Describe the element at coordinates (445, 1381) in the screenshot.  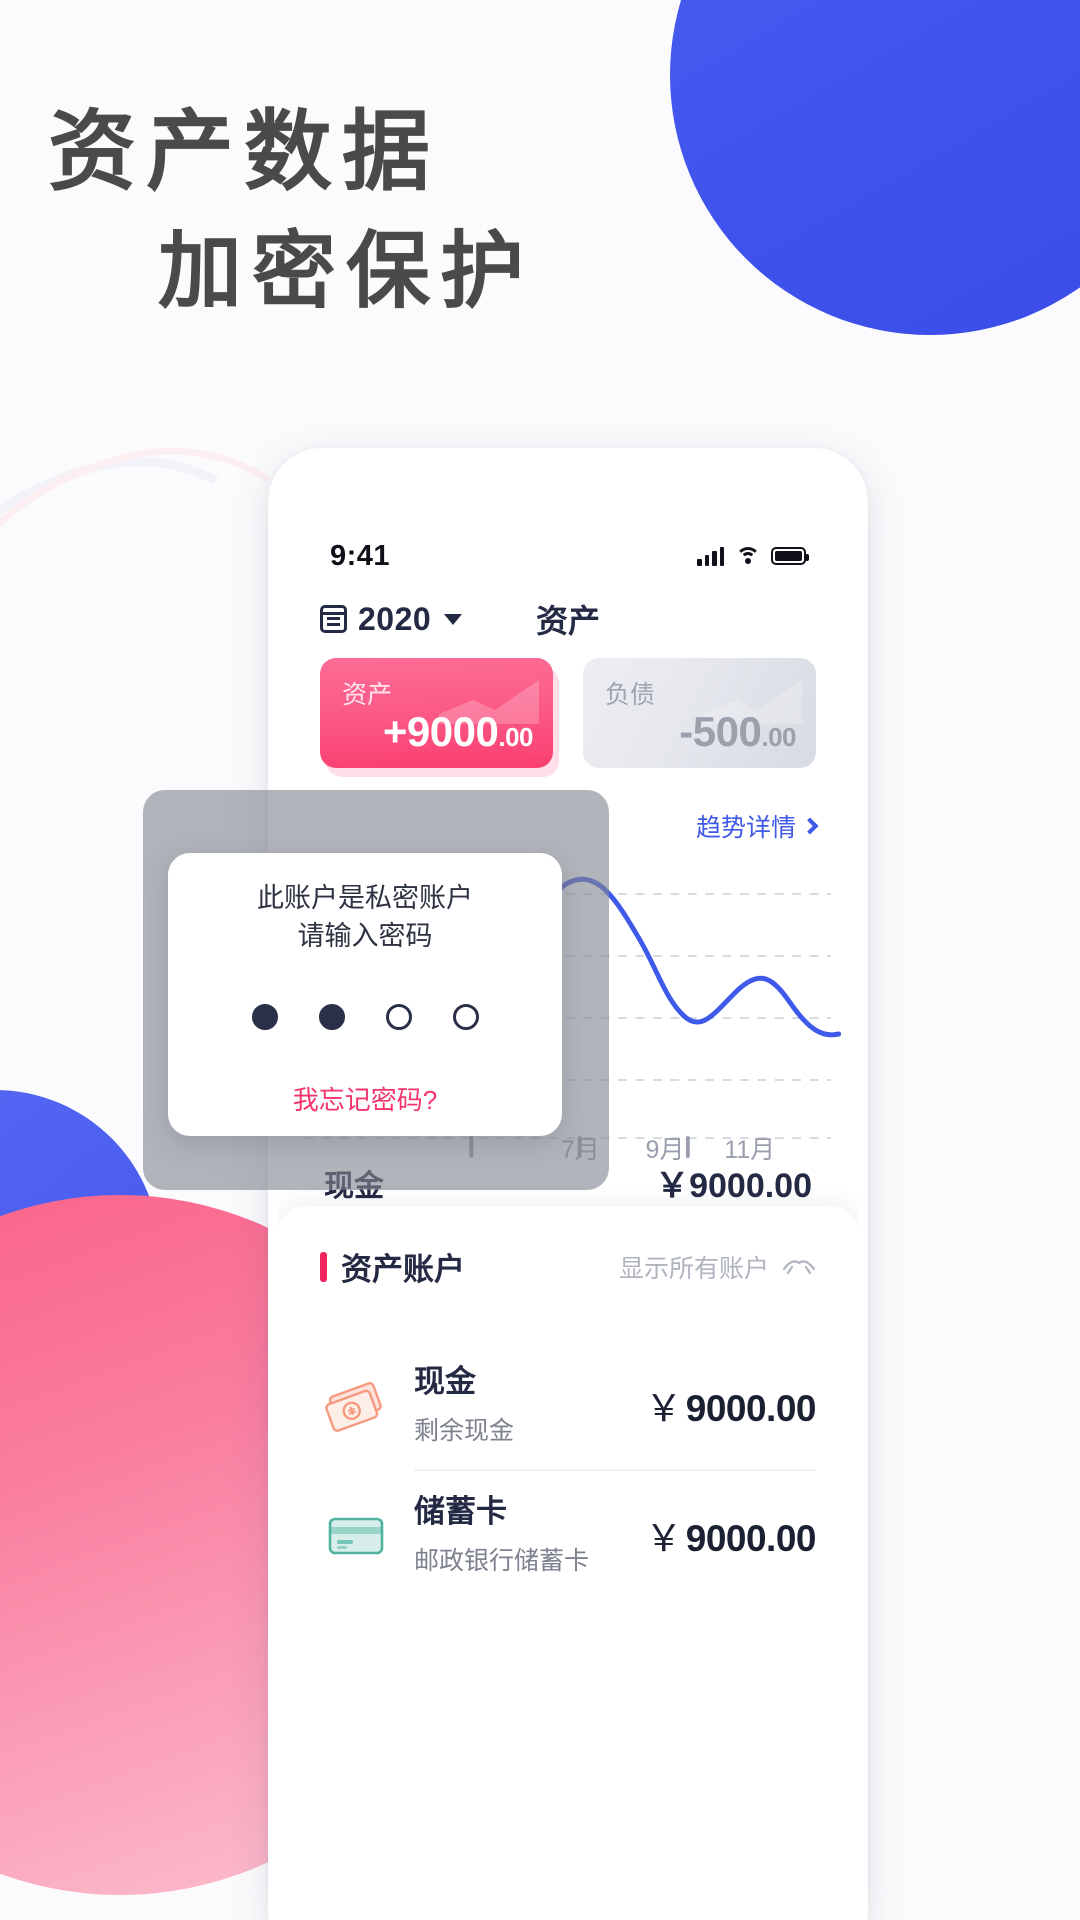
I see `account-name: 现金` at that location.